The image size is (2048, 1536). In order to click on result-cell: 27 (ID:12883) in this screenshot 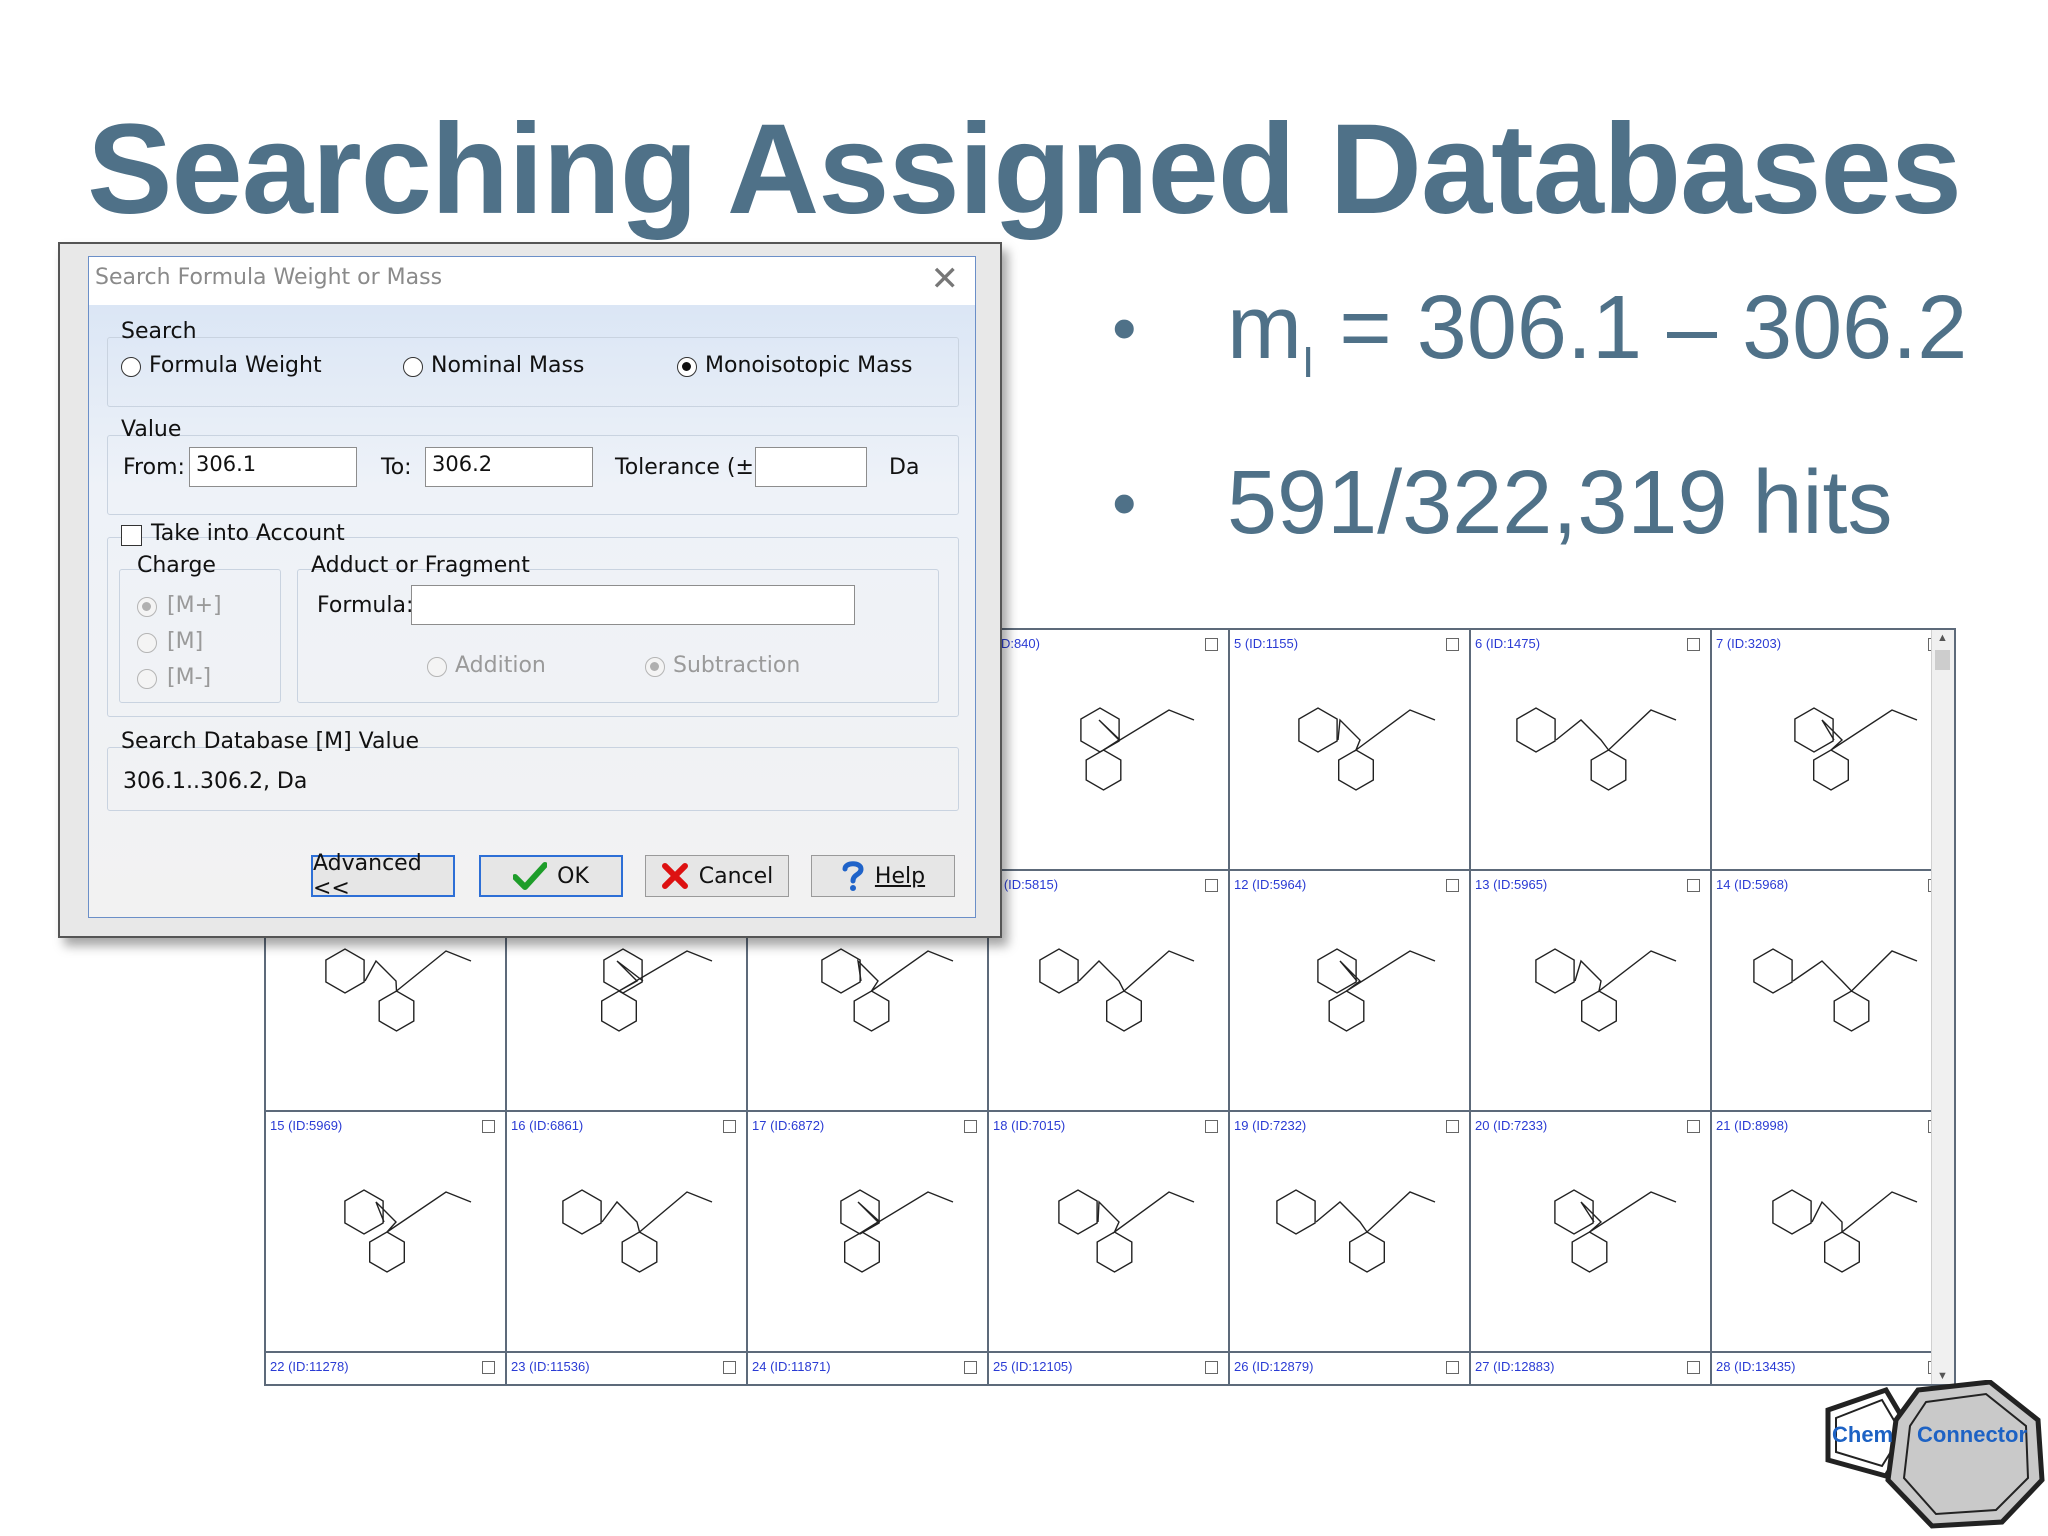, I will do `click(1591, 1368)`.